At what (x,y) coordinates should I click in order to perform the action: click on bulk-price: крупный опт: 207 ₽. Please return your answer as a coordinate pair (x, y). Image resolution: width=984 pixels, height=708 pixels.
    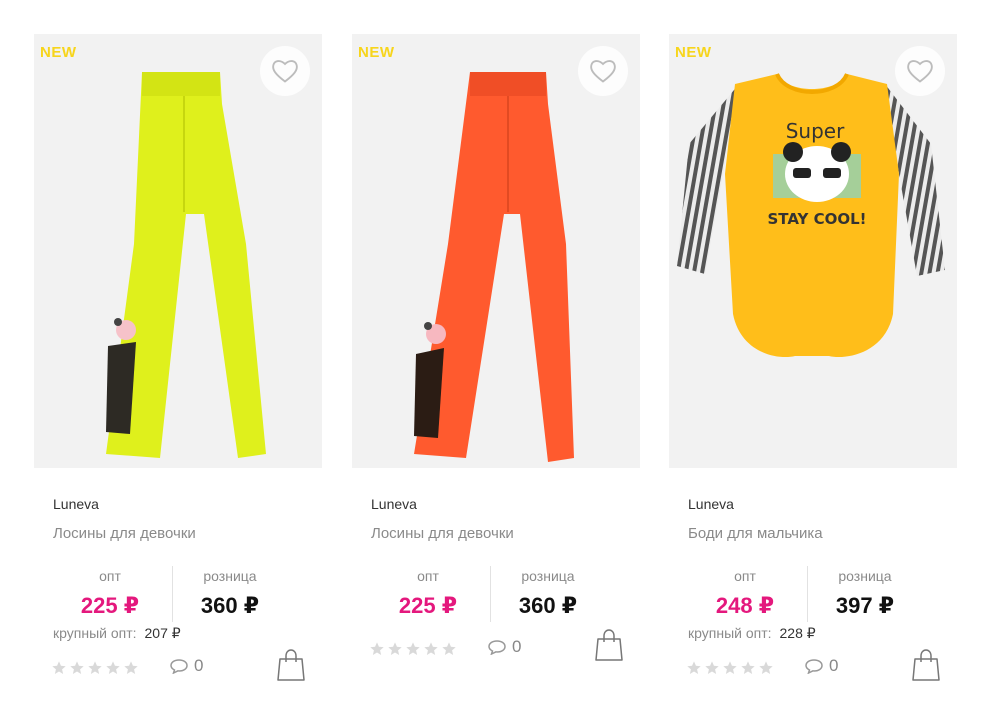
    Looking at the image, I should click on (117, 633).